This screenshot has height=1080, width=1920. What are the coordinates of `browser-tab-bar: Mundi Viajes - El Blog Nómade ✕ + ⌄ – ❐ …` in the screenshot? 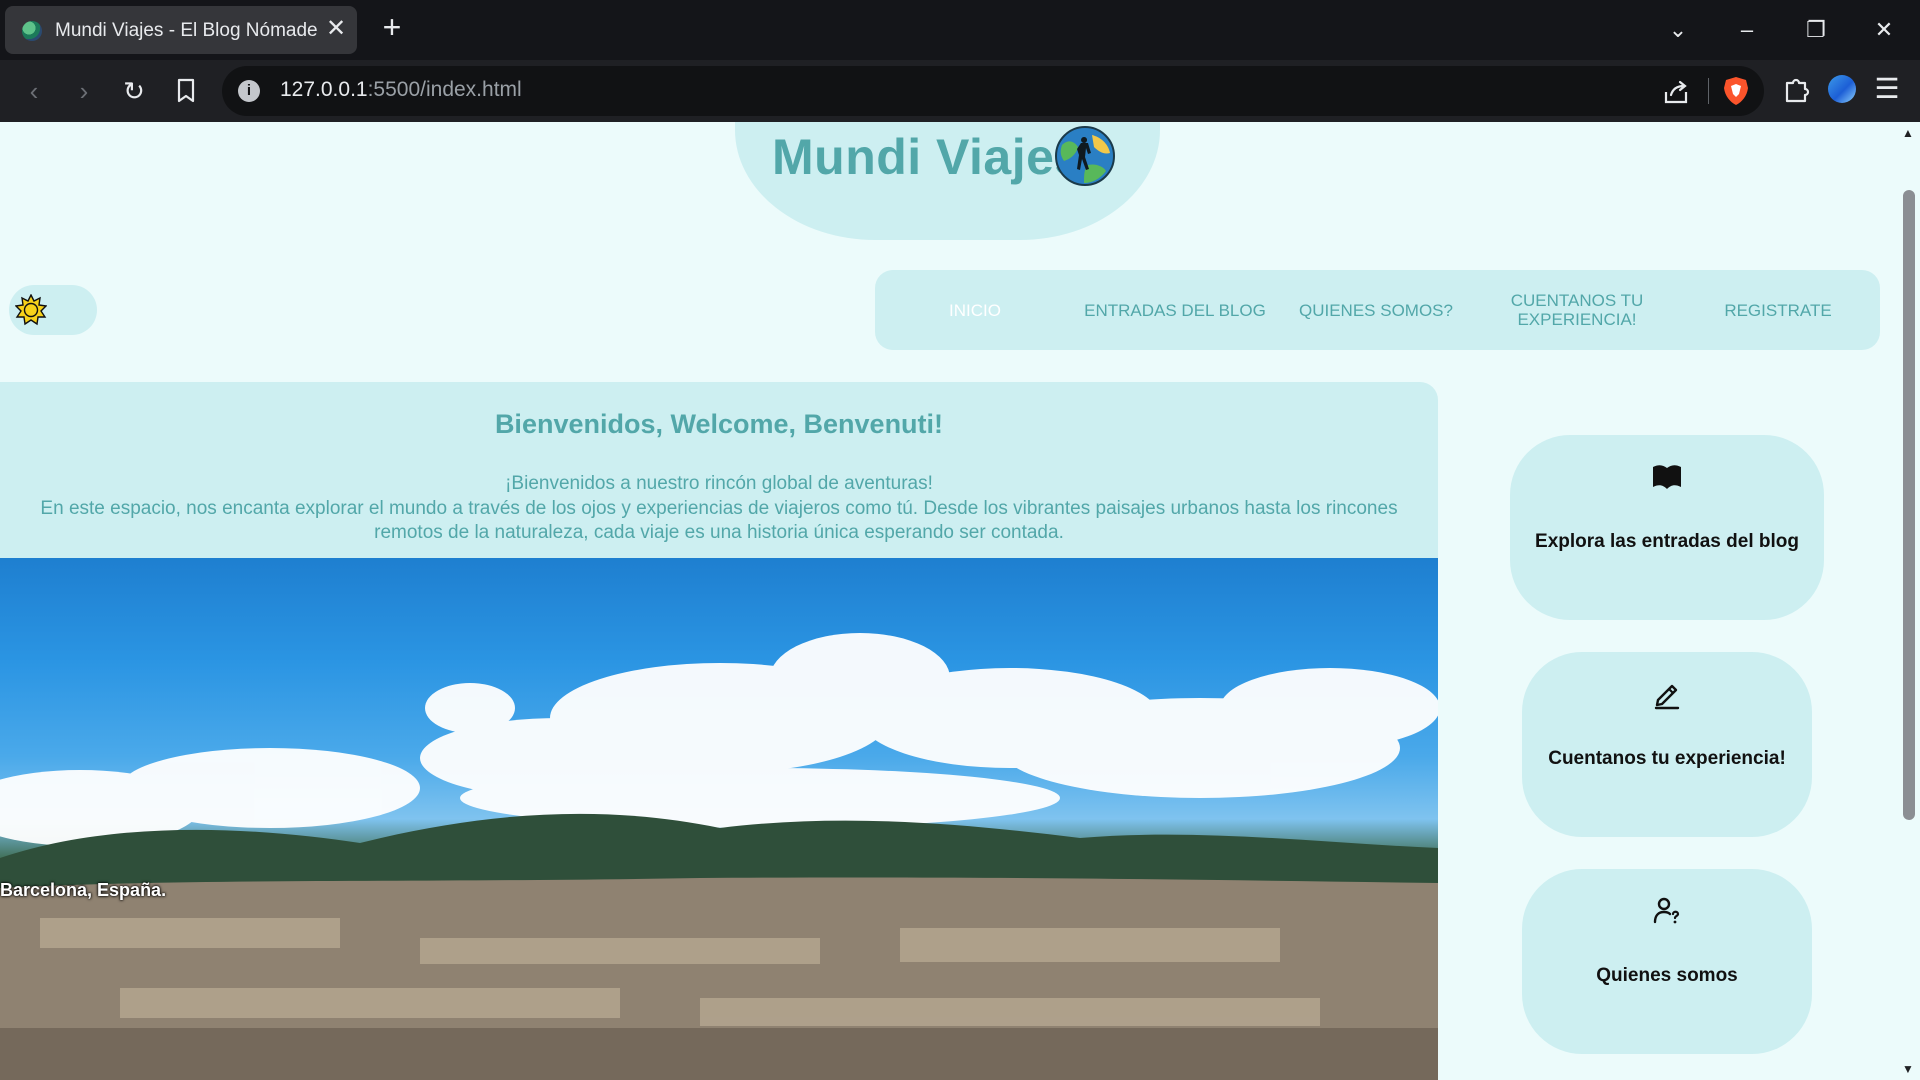 It's located at (960, 30).